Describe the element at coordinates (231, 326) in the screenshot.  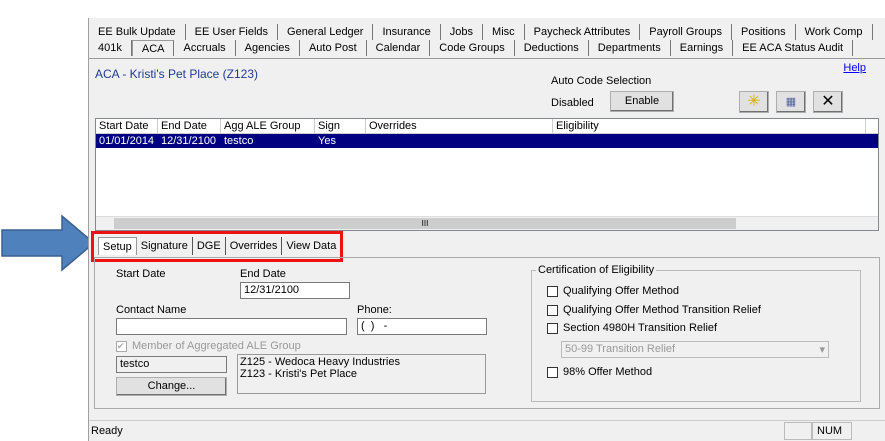
I see `contact-name-field` at that location.